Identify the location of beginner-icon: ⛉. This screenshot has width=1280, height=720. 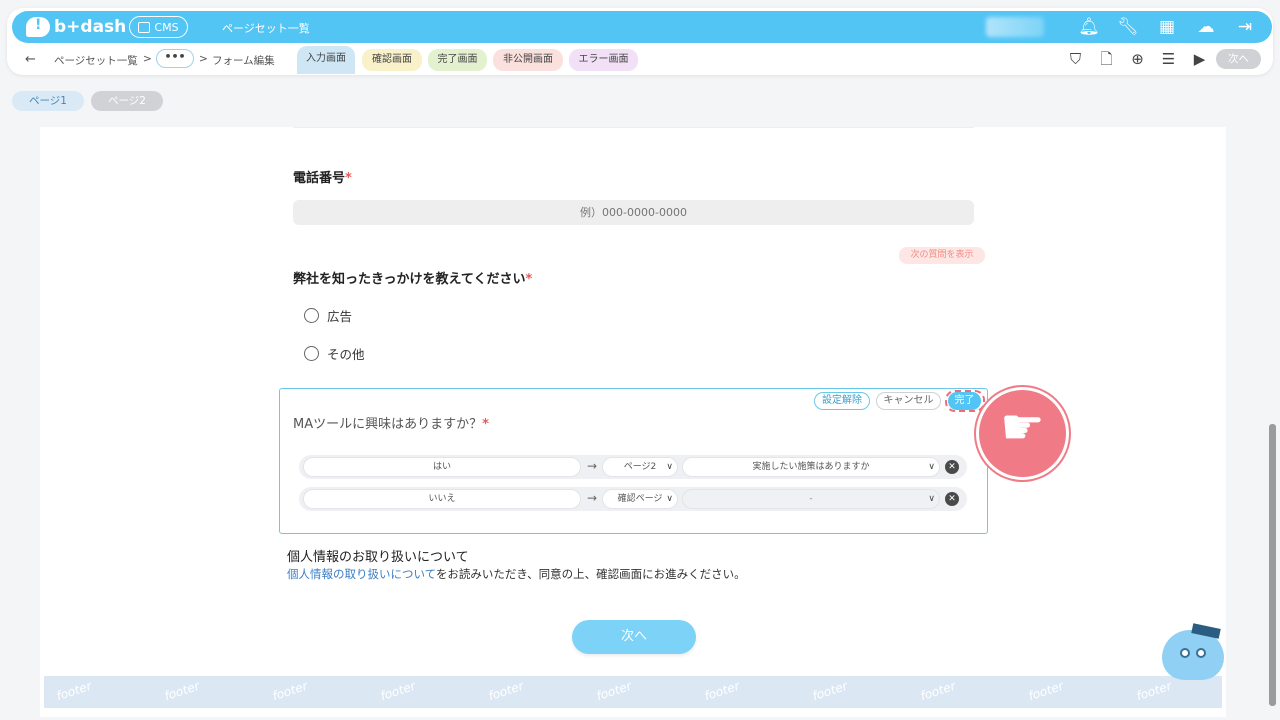
(1075, 59).